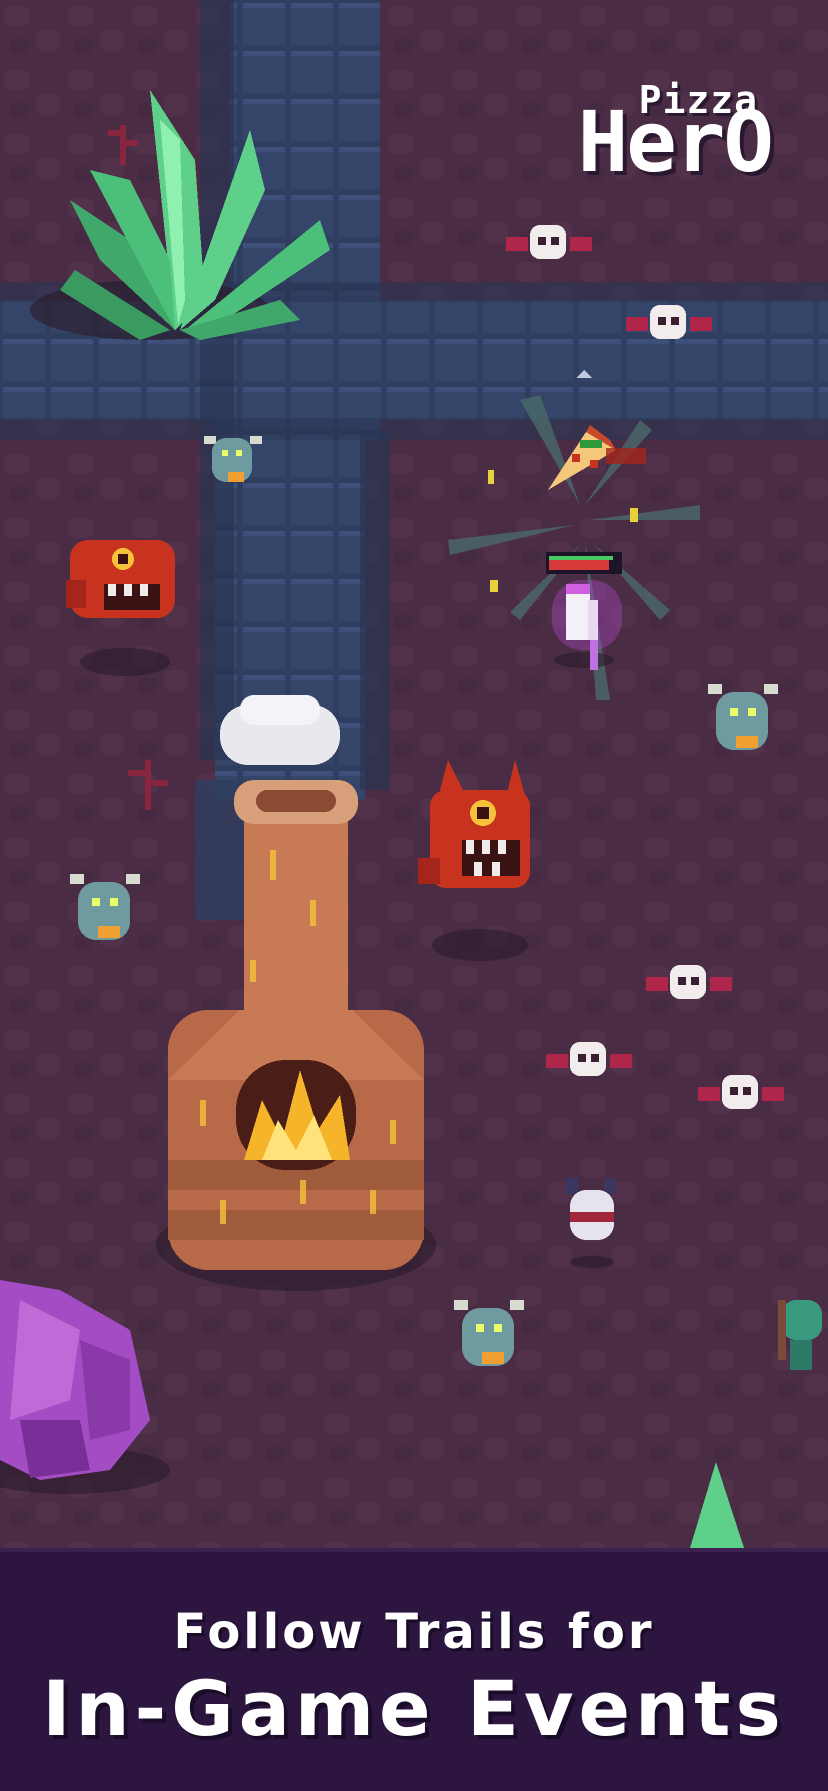 This screenshot has width=828, height=1791. What do you see at coordinates (414, 1708) in the screenshot?
I see `caption-line-2: In-Game Events` at bounding box center [414, 1708].